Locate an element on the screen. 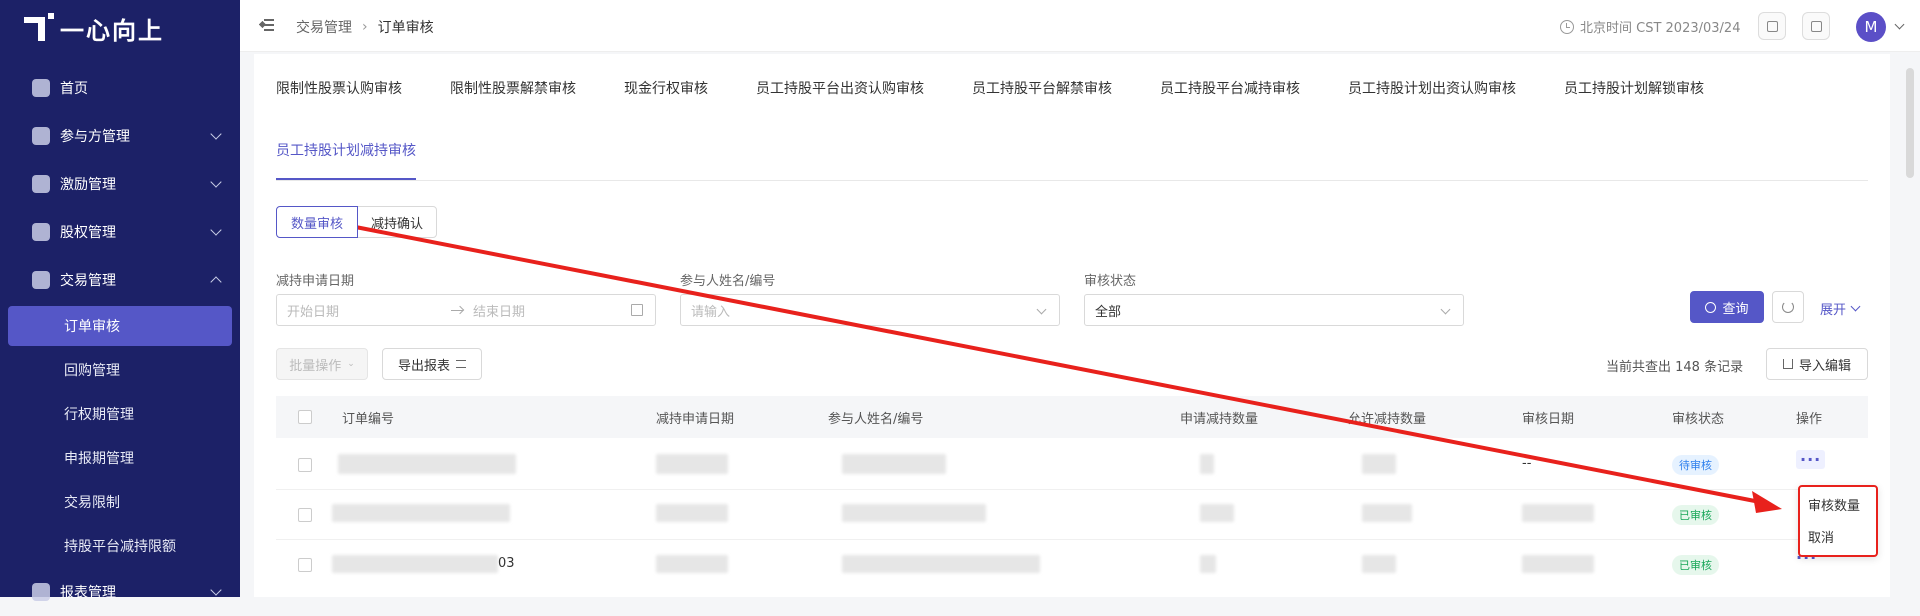 The width and height of the screenshot is (1920, 616). search-icon is located at coordinates (1711, 307).